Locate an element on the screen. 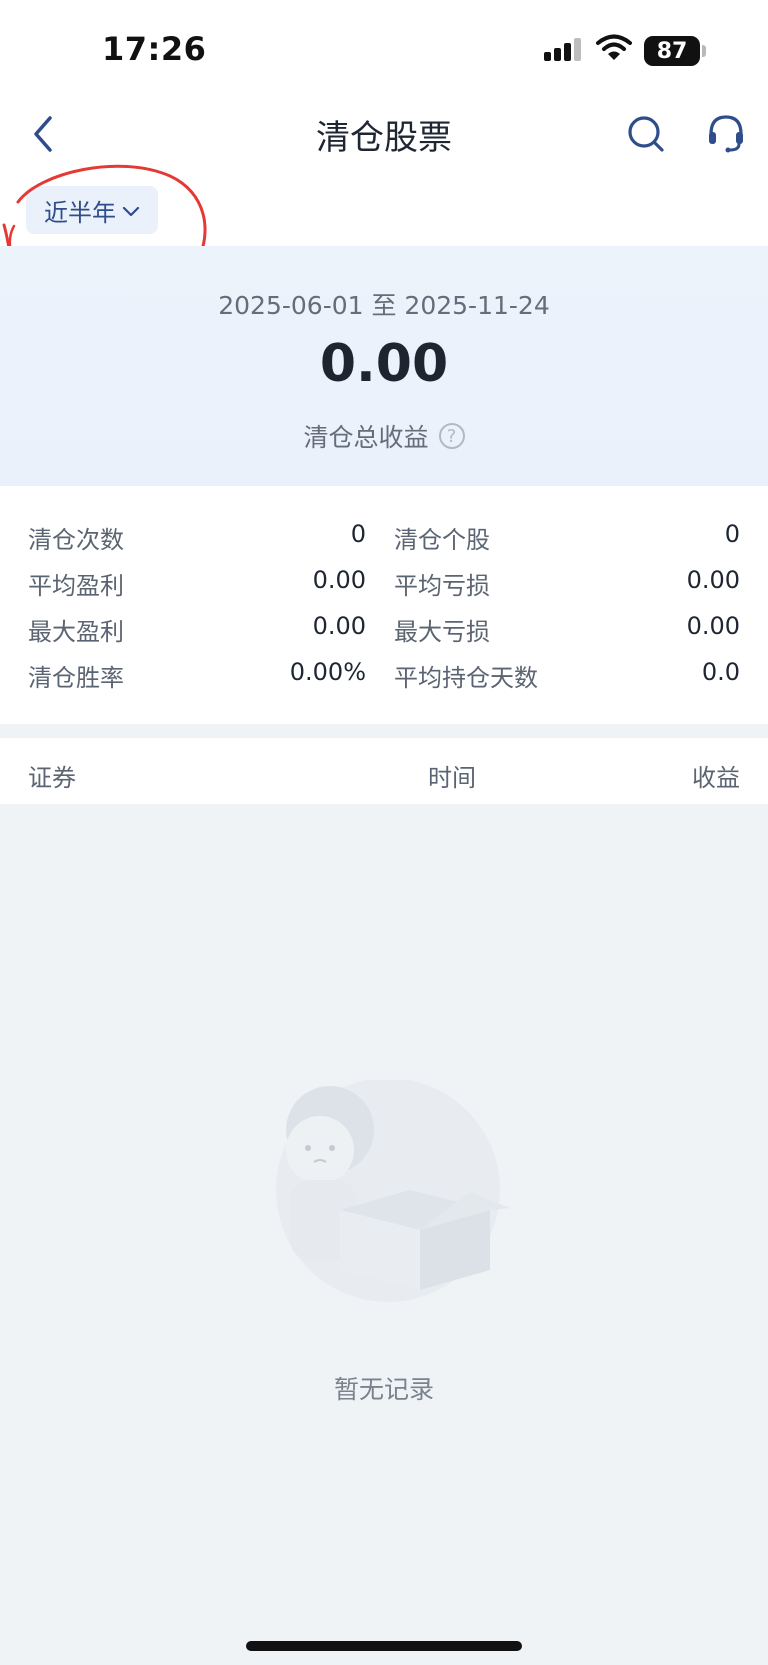 This screenshot has height=1665, width=768. total-profit-label: 清仓总收益 is located at coordinates (366, 437).